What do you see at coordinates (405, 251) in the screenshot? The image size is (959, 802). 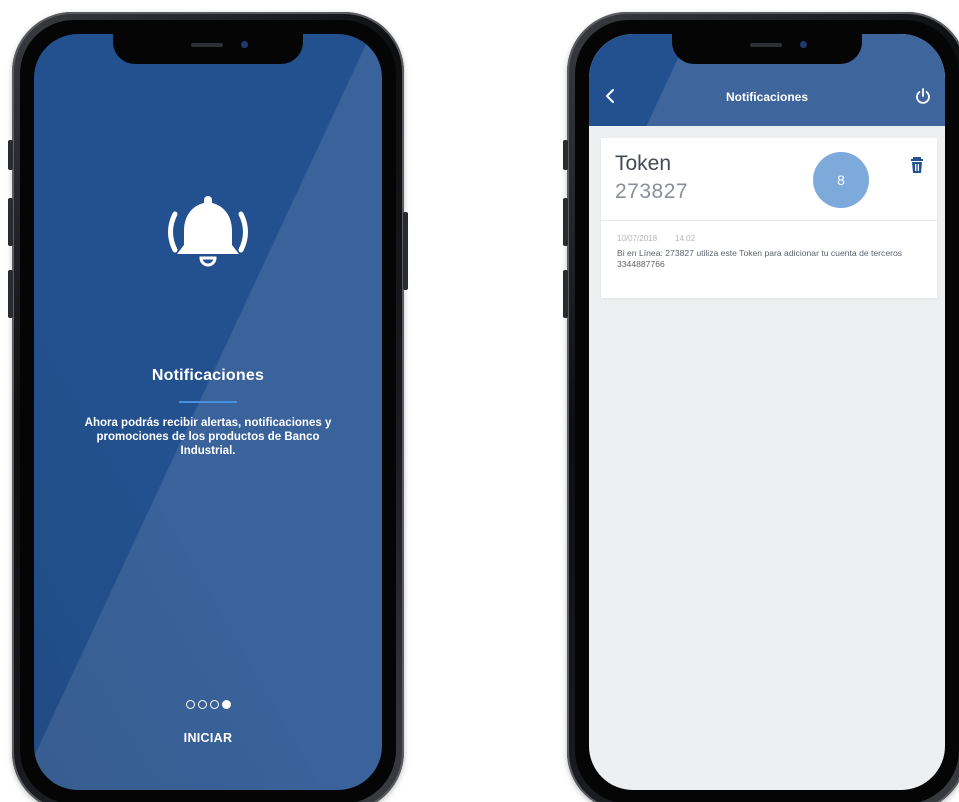 I see `power-side-button` at bounding box center [405, 251].